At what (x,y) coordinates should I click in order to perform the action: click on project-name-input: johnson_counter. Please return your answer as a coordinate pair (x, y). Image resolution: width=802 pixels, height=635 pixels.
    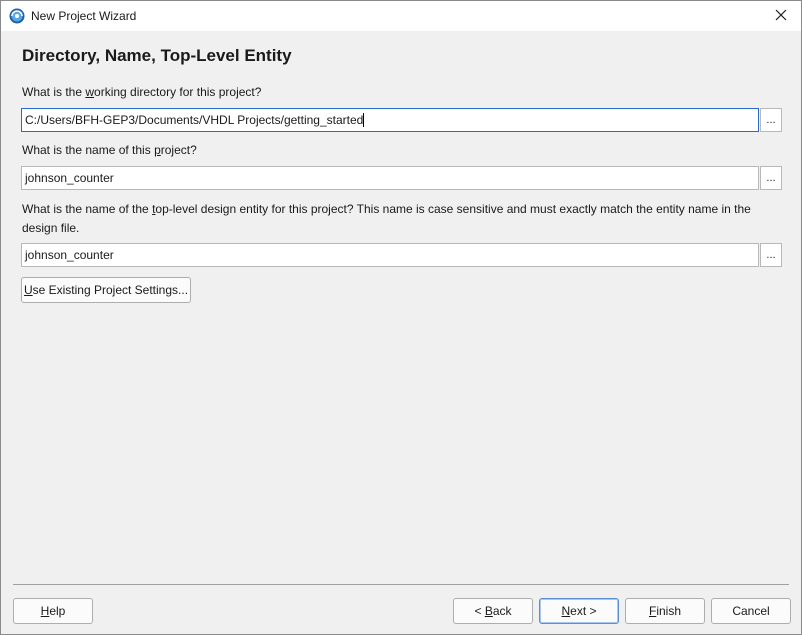
    Looking at the image, I should click on (390, 178).